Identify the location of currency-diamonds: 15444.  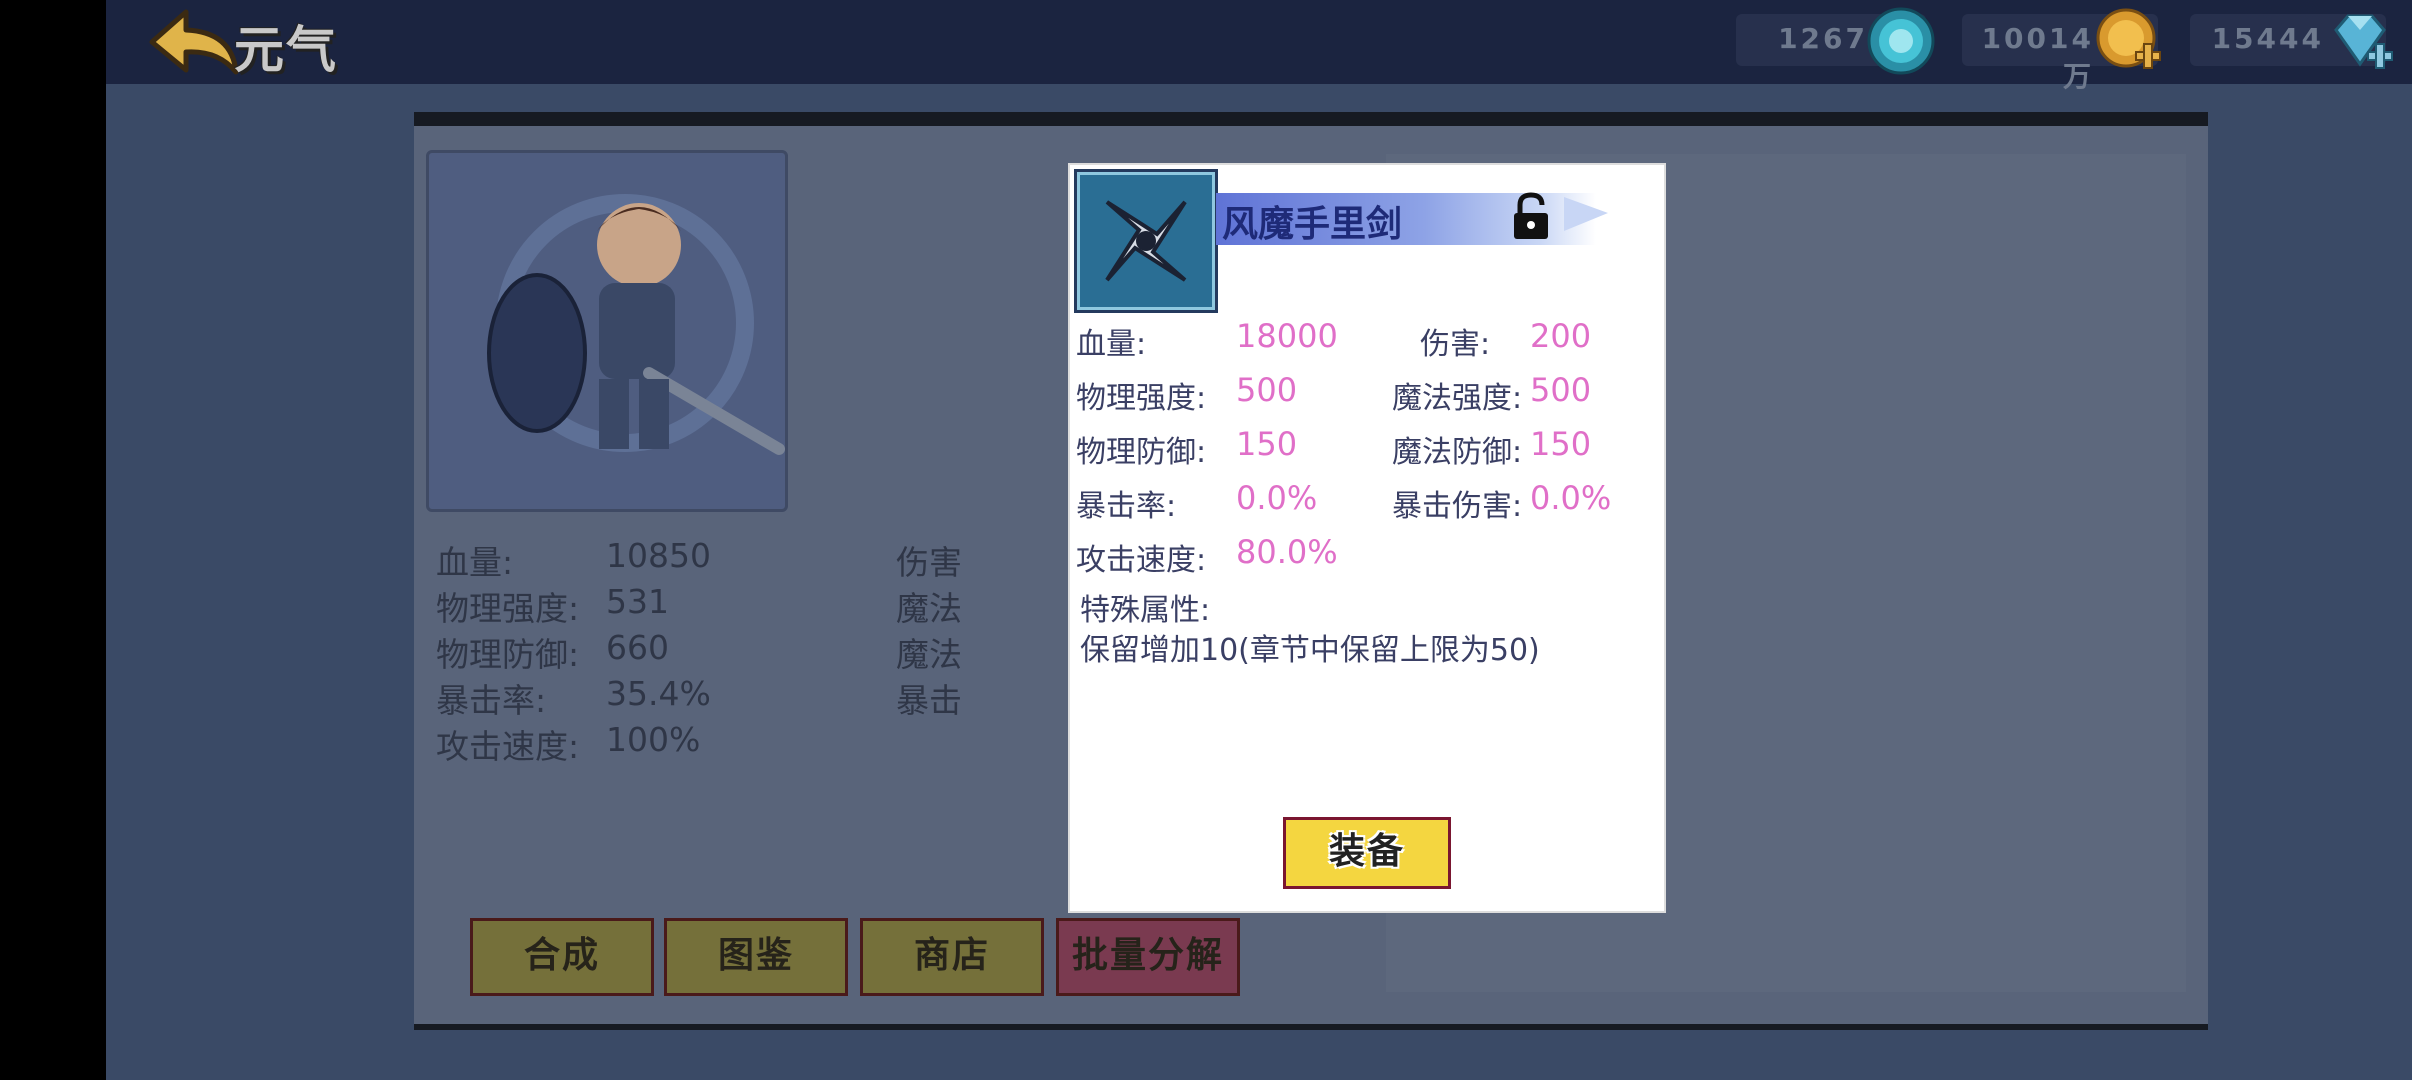
(2291, 41).